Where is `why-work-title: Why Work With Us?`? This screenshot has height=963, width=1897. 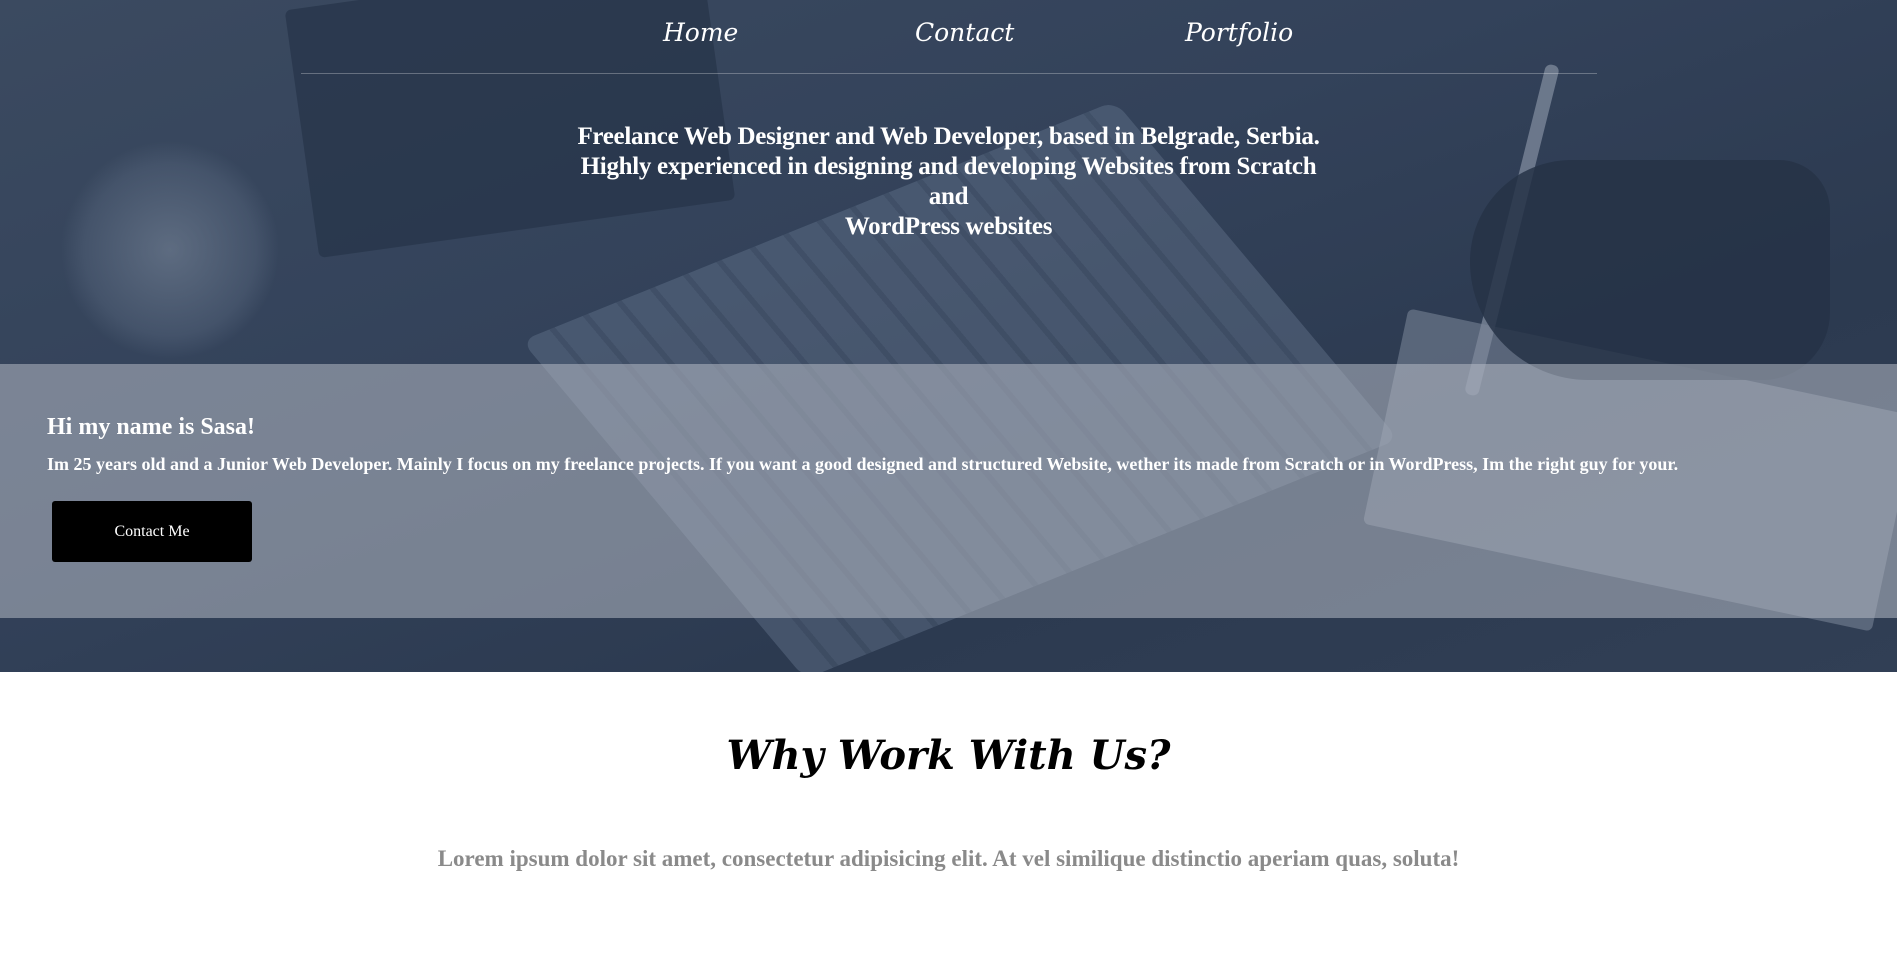 why-work-title: Why Work With Us? is located at coordinates (948, 755).